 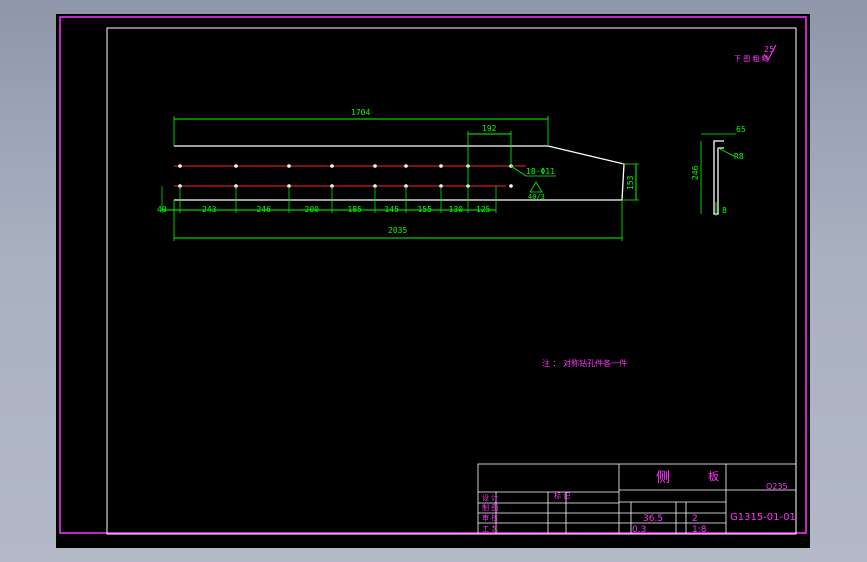 What do you see at coordinates (360, 112) in the screenshot?
I see `dim-1704: 1704` at bounding box center [360, 112].